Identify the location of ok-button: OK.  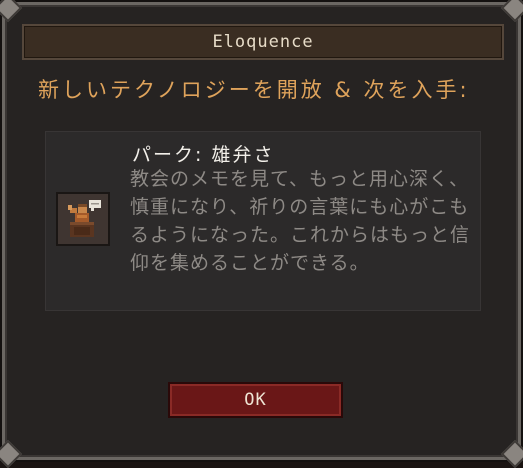
(255, 400).